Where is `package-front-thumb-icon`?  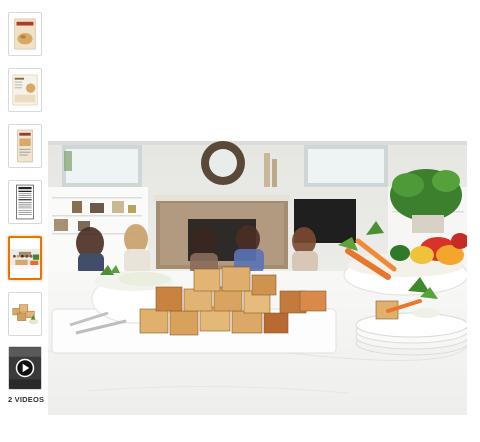 package-front-thumb-icon is located at coordinates (25, 34).